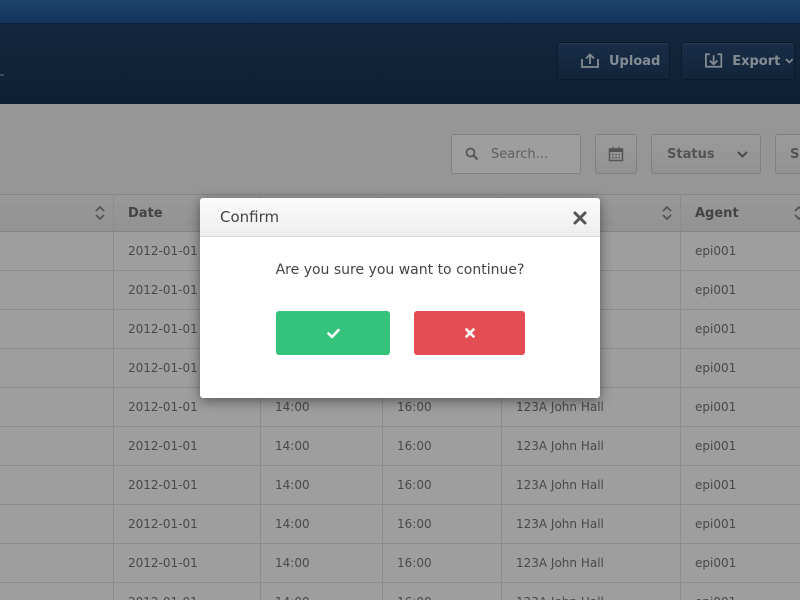 The height and width of the screenshot is (600, 800). What do you see at coordinates (250, 217) in the screenshot?
I see `dialog-title: Confirm` at bounding box center [250, 217].